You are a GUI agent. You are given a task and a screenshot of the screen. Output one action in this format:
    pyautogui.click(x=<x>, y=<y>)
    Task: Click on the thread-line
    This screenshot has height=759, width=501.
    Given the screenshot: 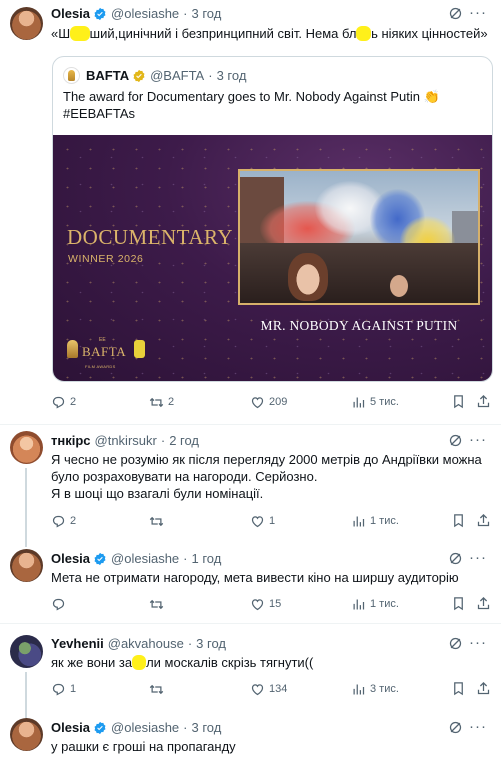 What is the action you would take?
    pyautogui.click(x=26, y=695)
    